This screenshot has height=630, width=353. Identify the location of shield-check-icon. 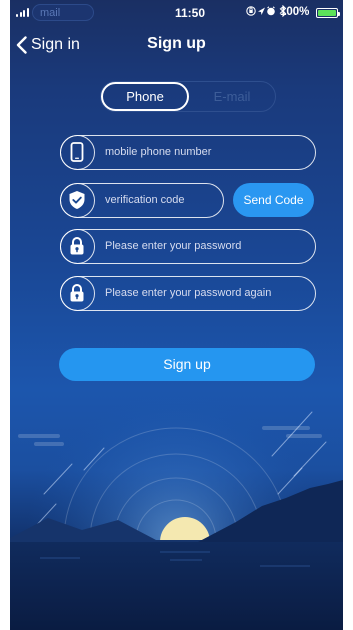
(77, 200).